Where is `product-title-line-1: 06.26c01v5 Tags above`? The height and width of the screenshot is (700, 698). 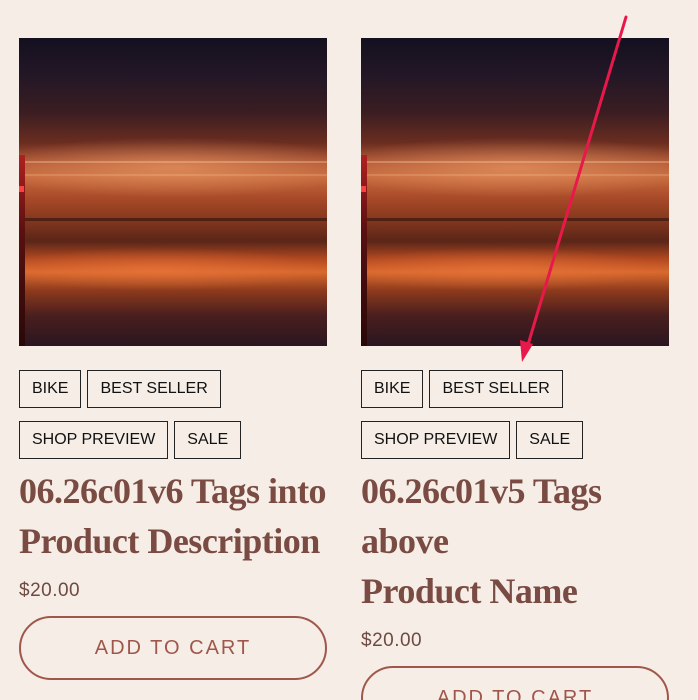
product-title-line-1: 06.26c01v5 Tags above is located at coordinates (481, 516).